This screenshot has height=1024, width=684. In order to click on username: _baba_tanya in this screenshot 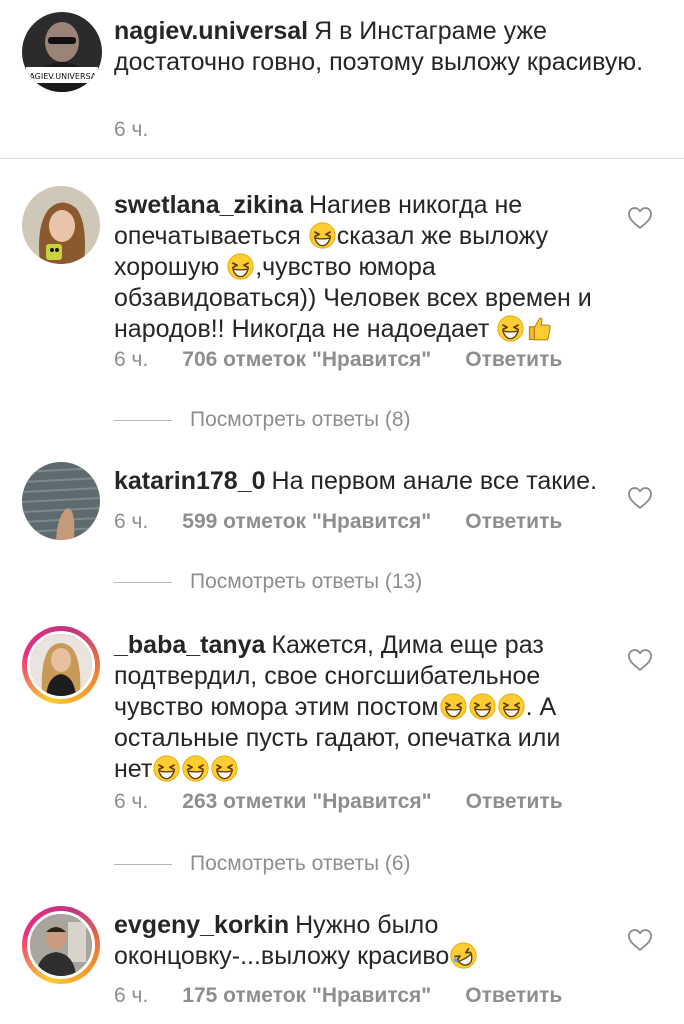, I will do `click(189, 645)`.